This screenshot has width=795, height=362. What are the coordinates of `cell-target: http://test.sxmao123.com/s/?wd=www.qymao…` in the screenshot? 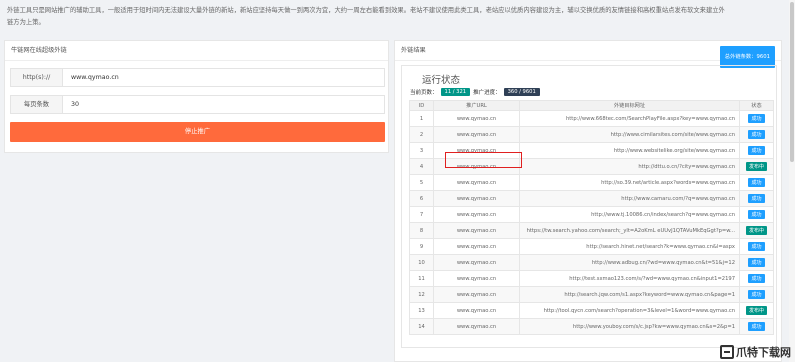 It's located at (629, 278).